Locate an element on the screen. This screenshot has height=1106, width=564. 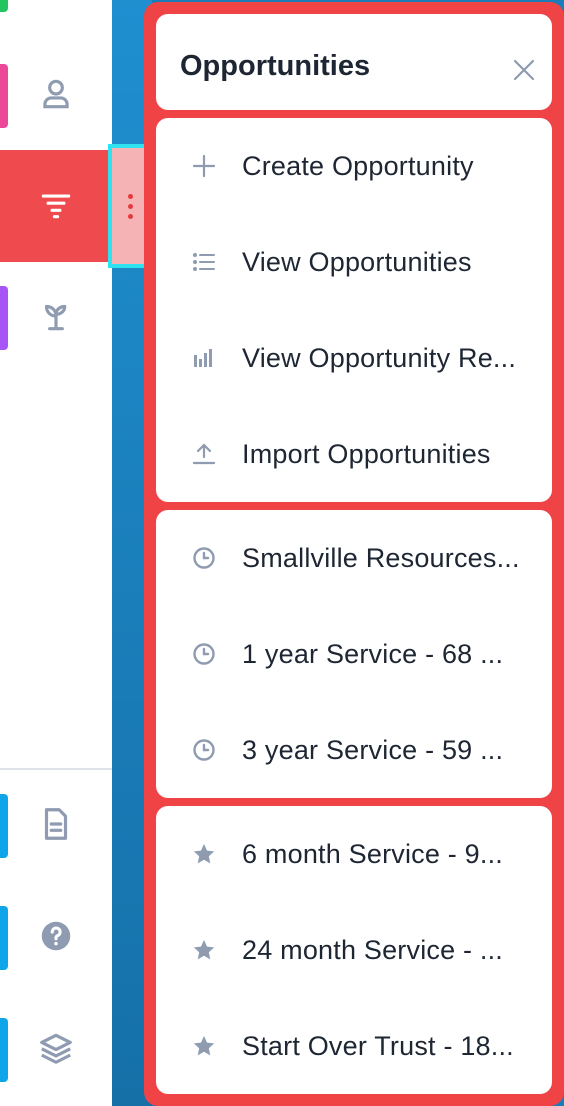
panel-header: Opportunities is located at coordinates (354, 62).